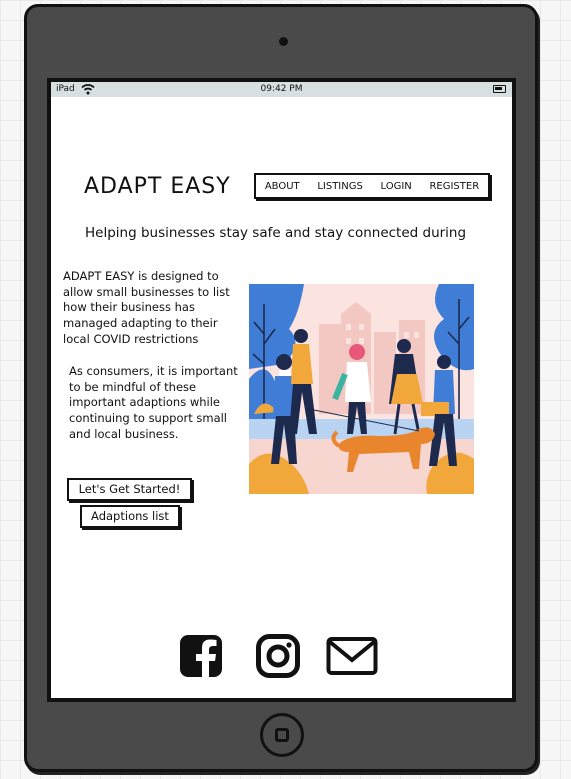 The height and width of the screenshot is (779, 571). I want to click on battery-icon, so click(499, 89).